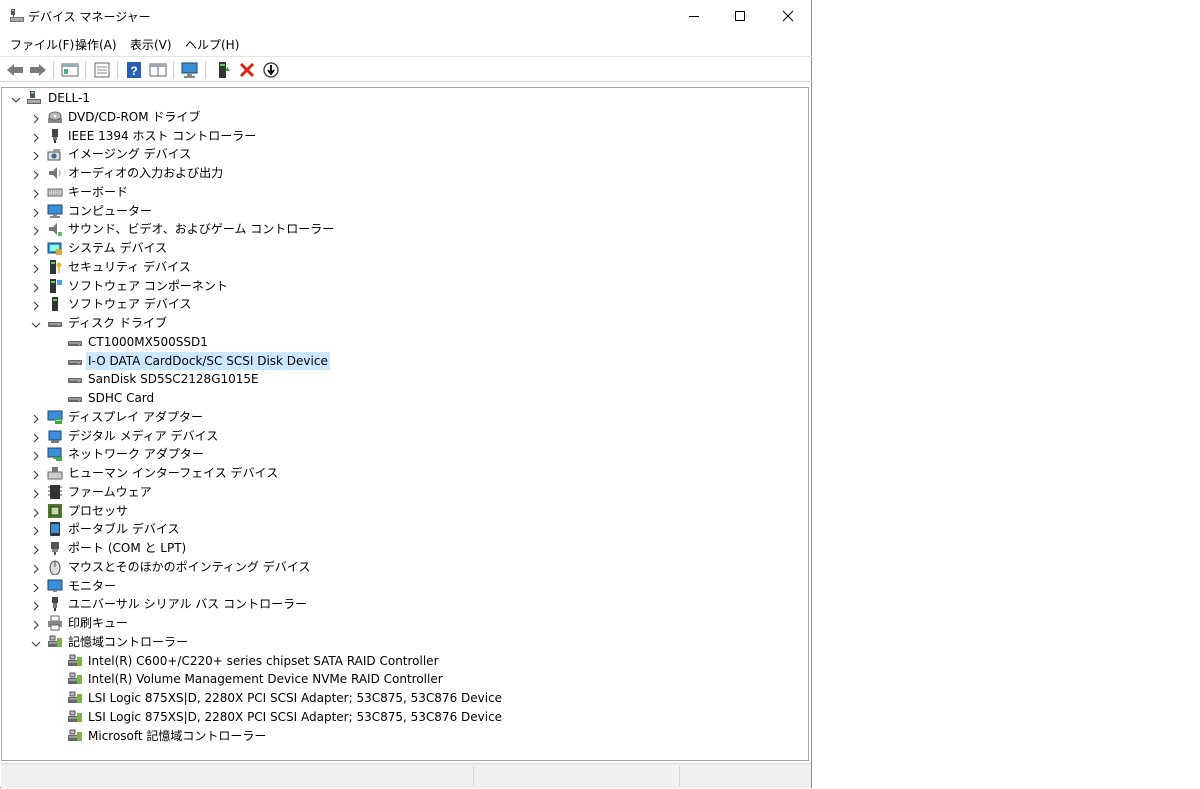  Describe the element at coordinates (127, 548) in the screenshot. I see `tree-category-label: ポート (COM と LPT)` at that location.